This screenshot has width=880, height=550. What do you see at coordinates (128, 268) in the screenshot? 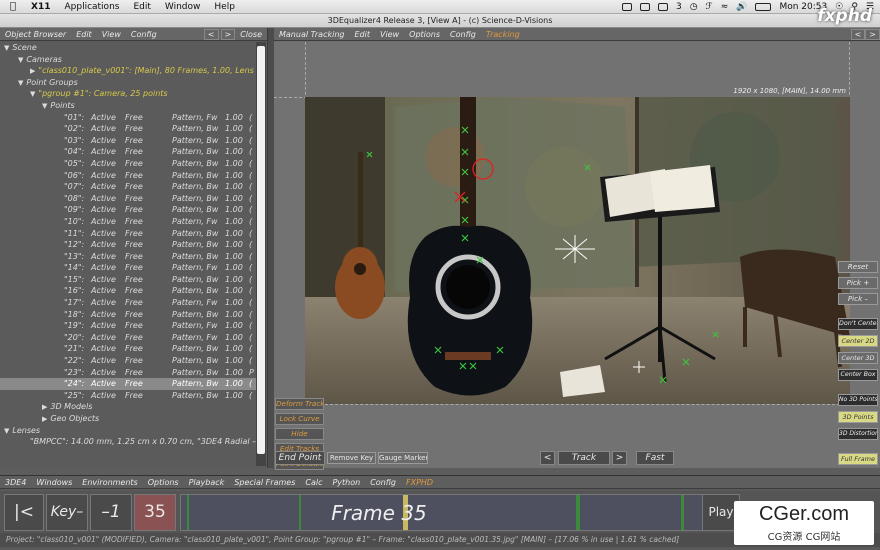
I see `point-row: "14": Active Free Pattern, Fw 1.00 (` at bounding box center [128, 268].